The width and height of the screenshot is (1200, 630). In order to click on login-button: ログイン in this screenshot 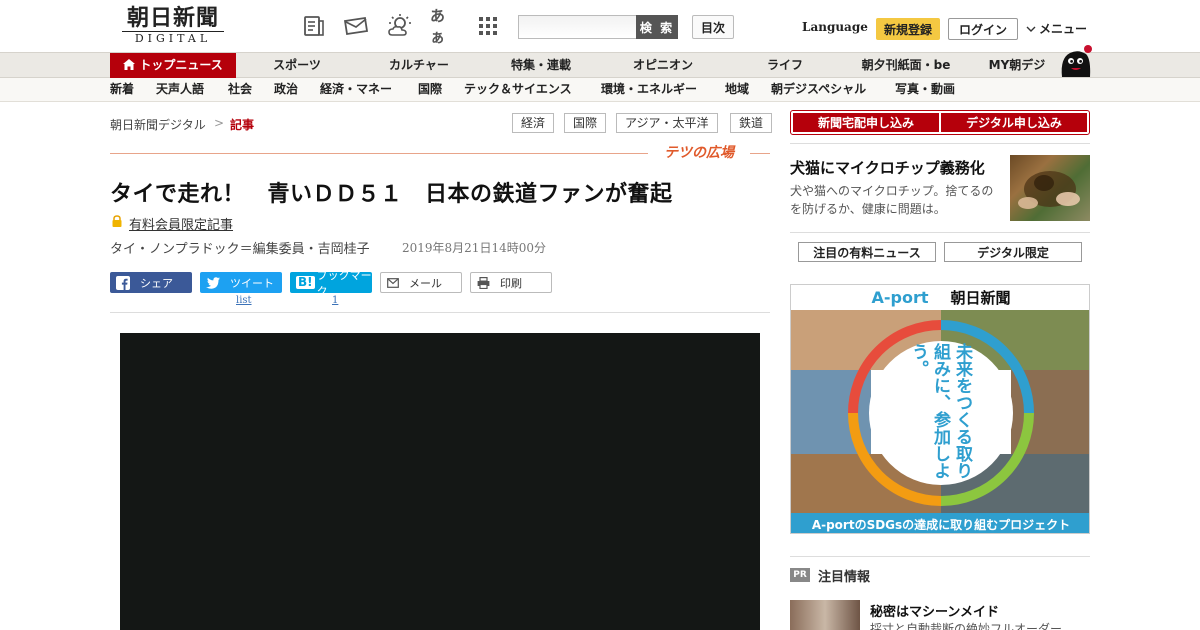, I will do `click(983, 29)`.